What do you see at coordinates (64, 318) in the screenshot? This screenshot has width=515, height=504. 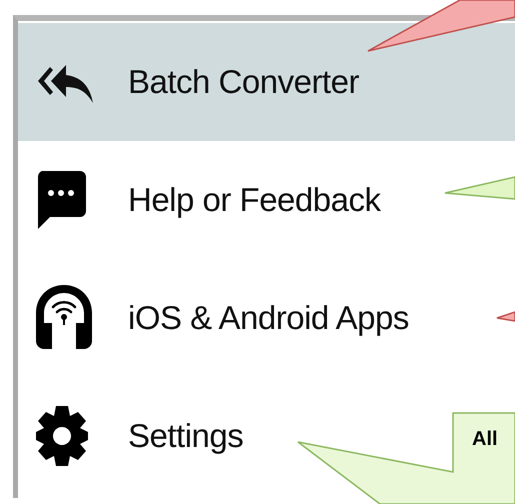 I see `headphones-icon` at bounding box center [64, 318].